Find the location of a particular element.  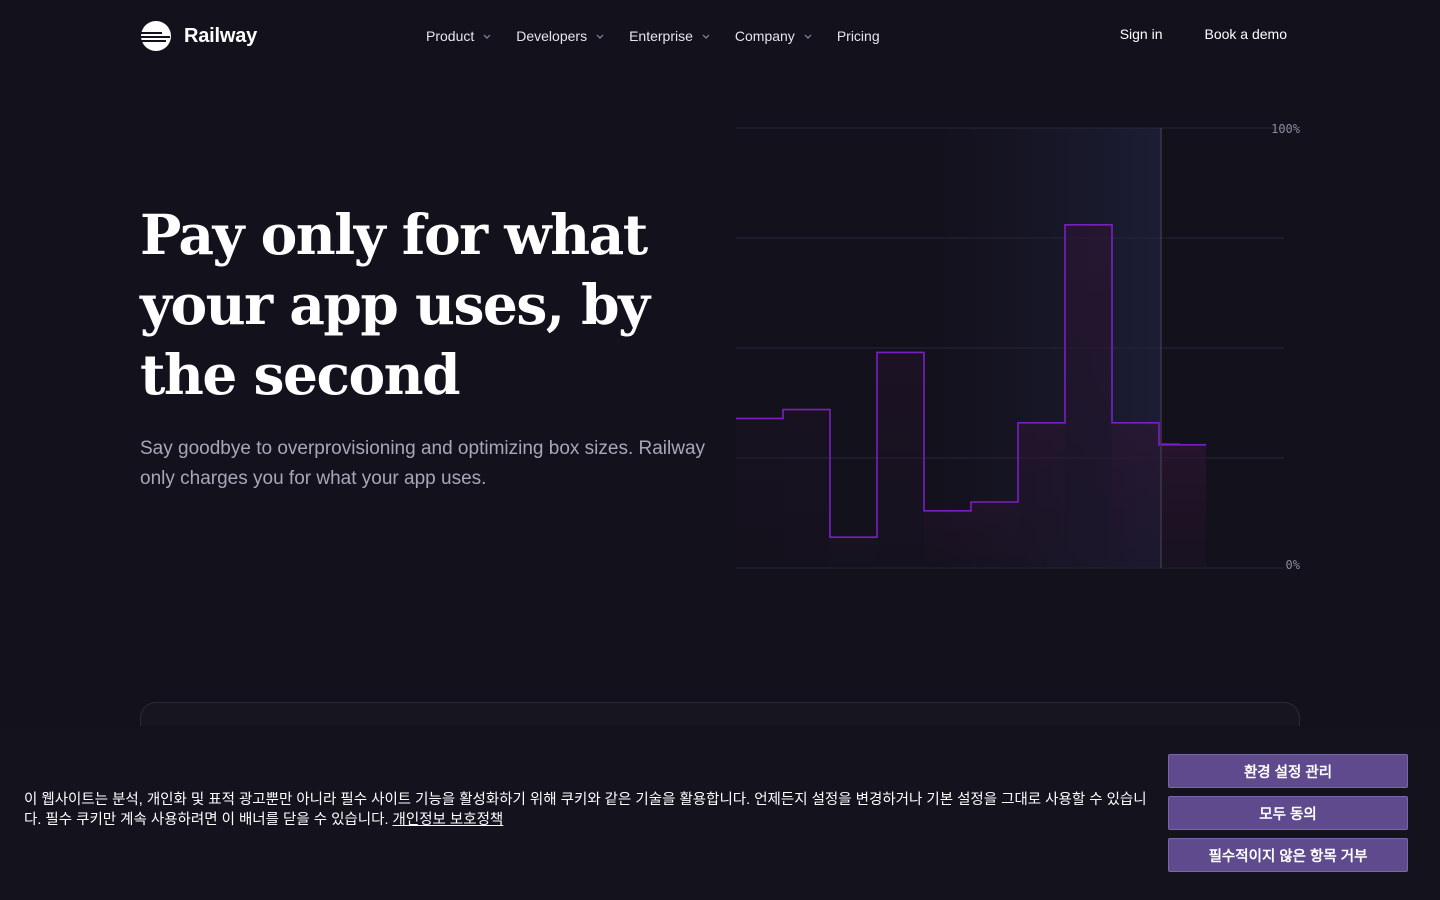

accept-all-button: 모두 동의 is located at coordinates (1288, 813).